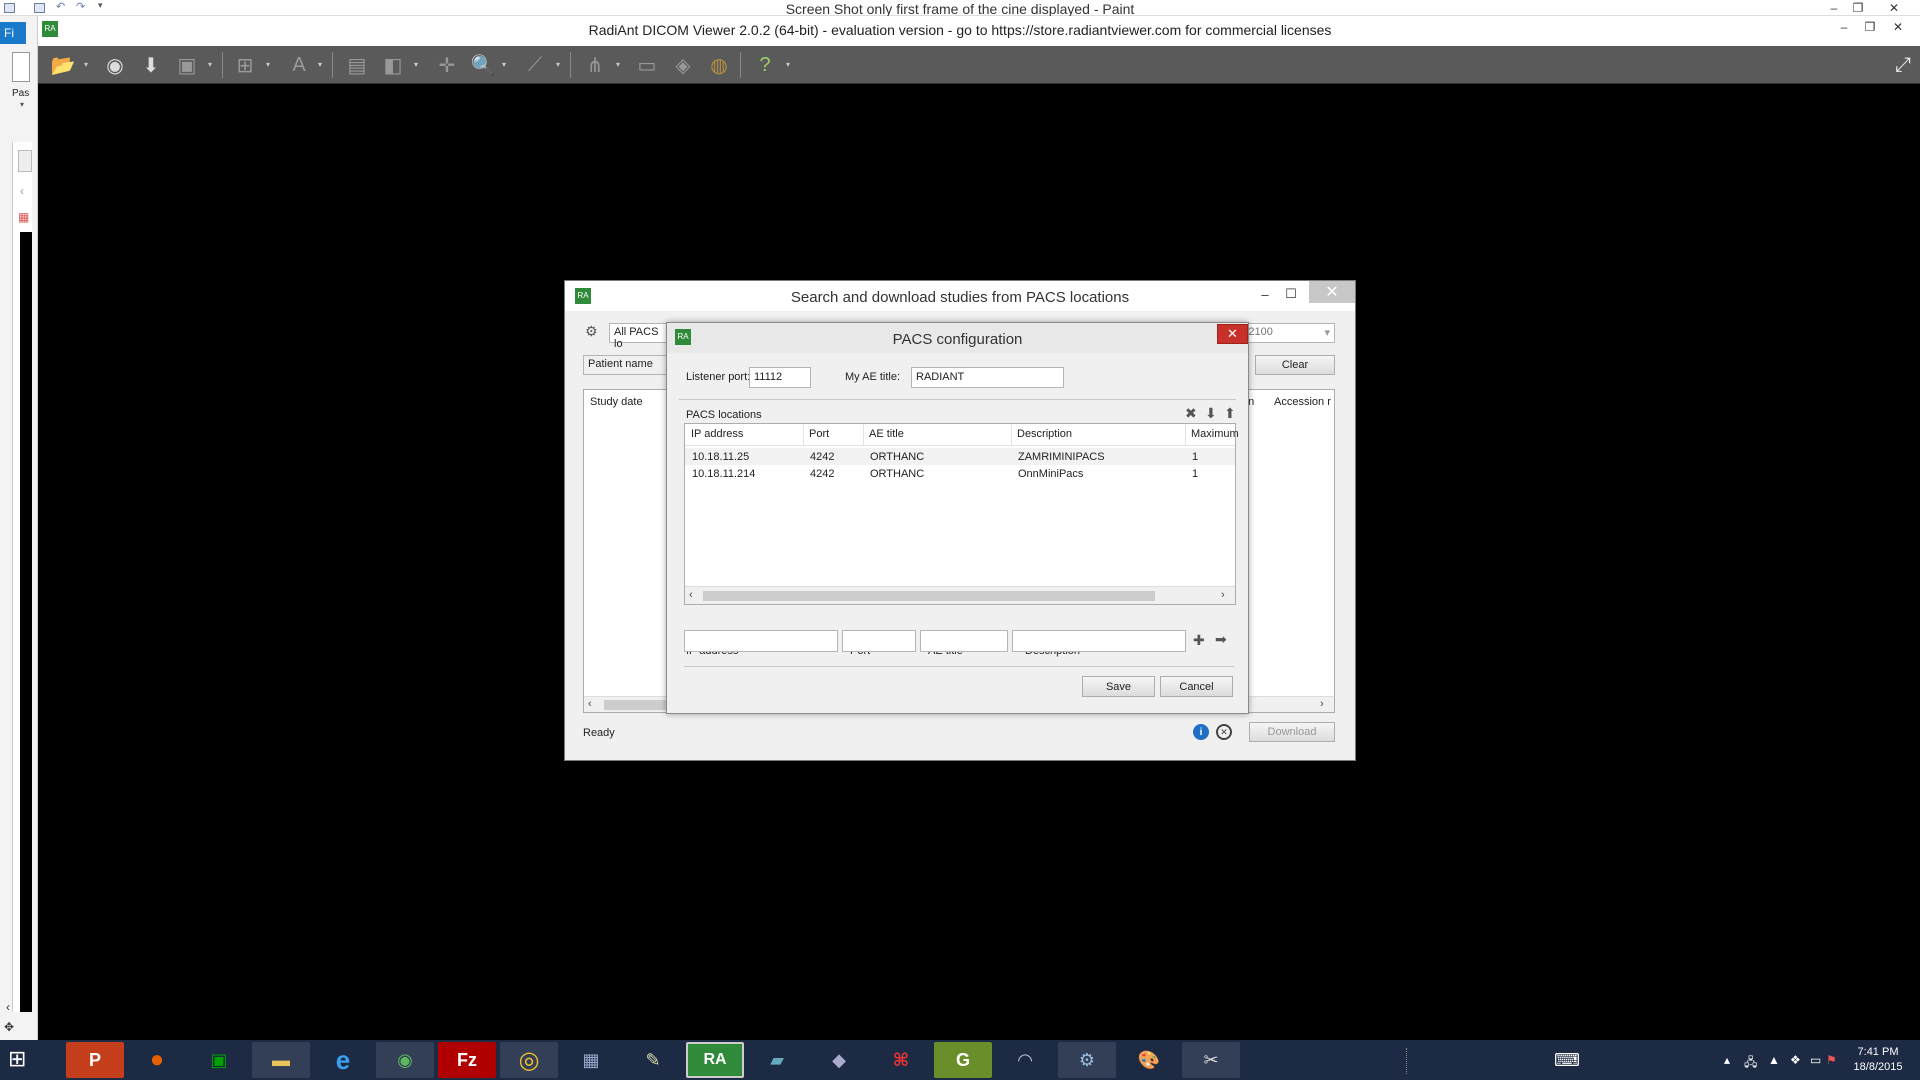  What do you see at coordinates (357, 65) in the screenshot?
I see `series-icon: ▤` at bounding box center [357, 65].